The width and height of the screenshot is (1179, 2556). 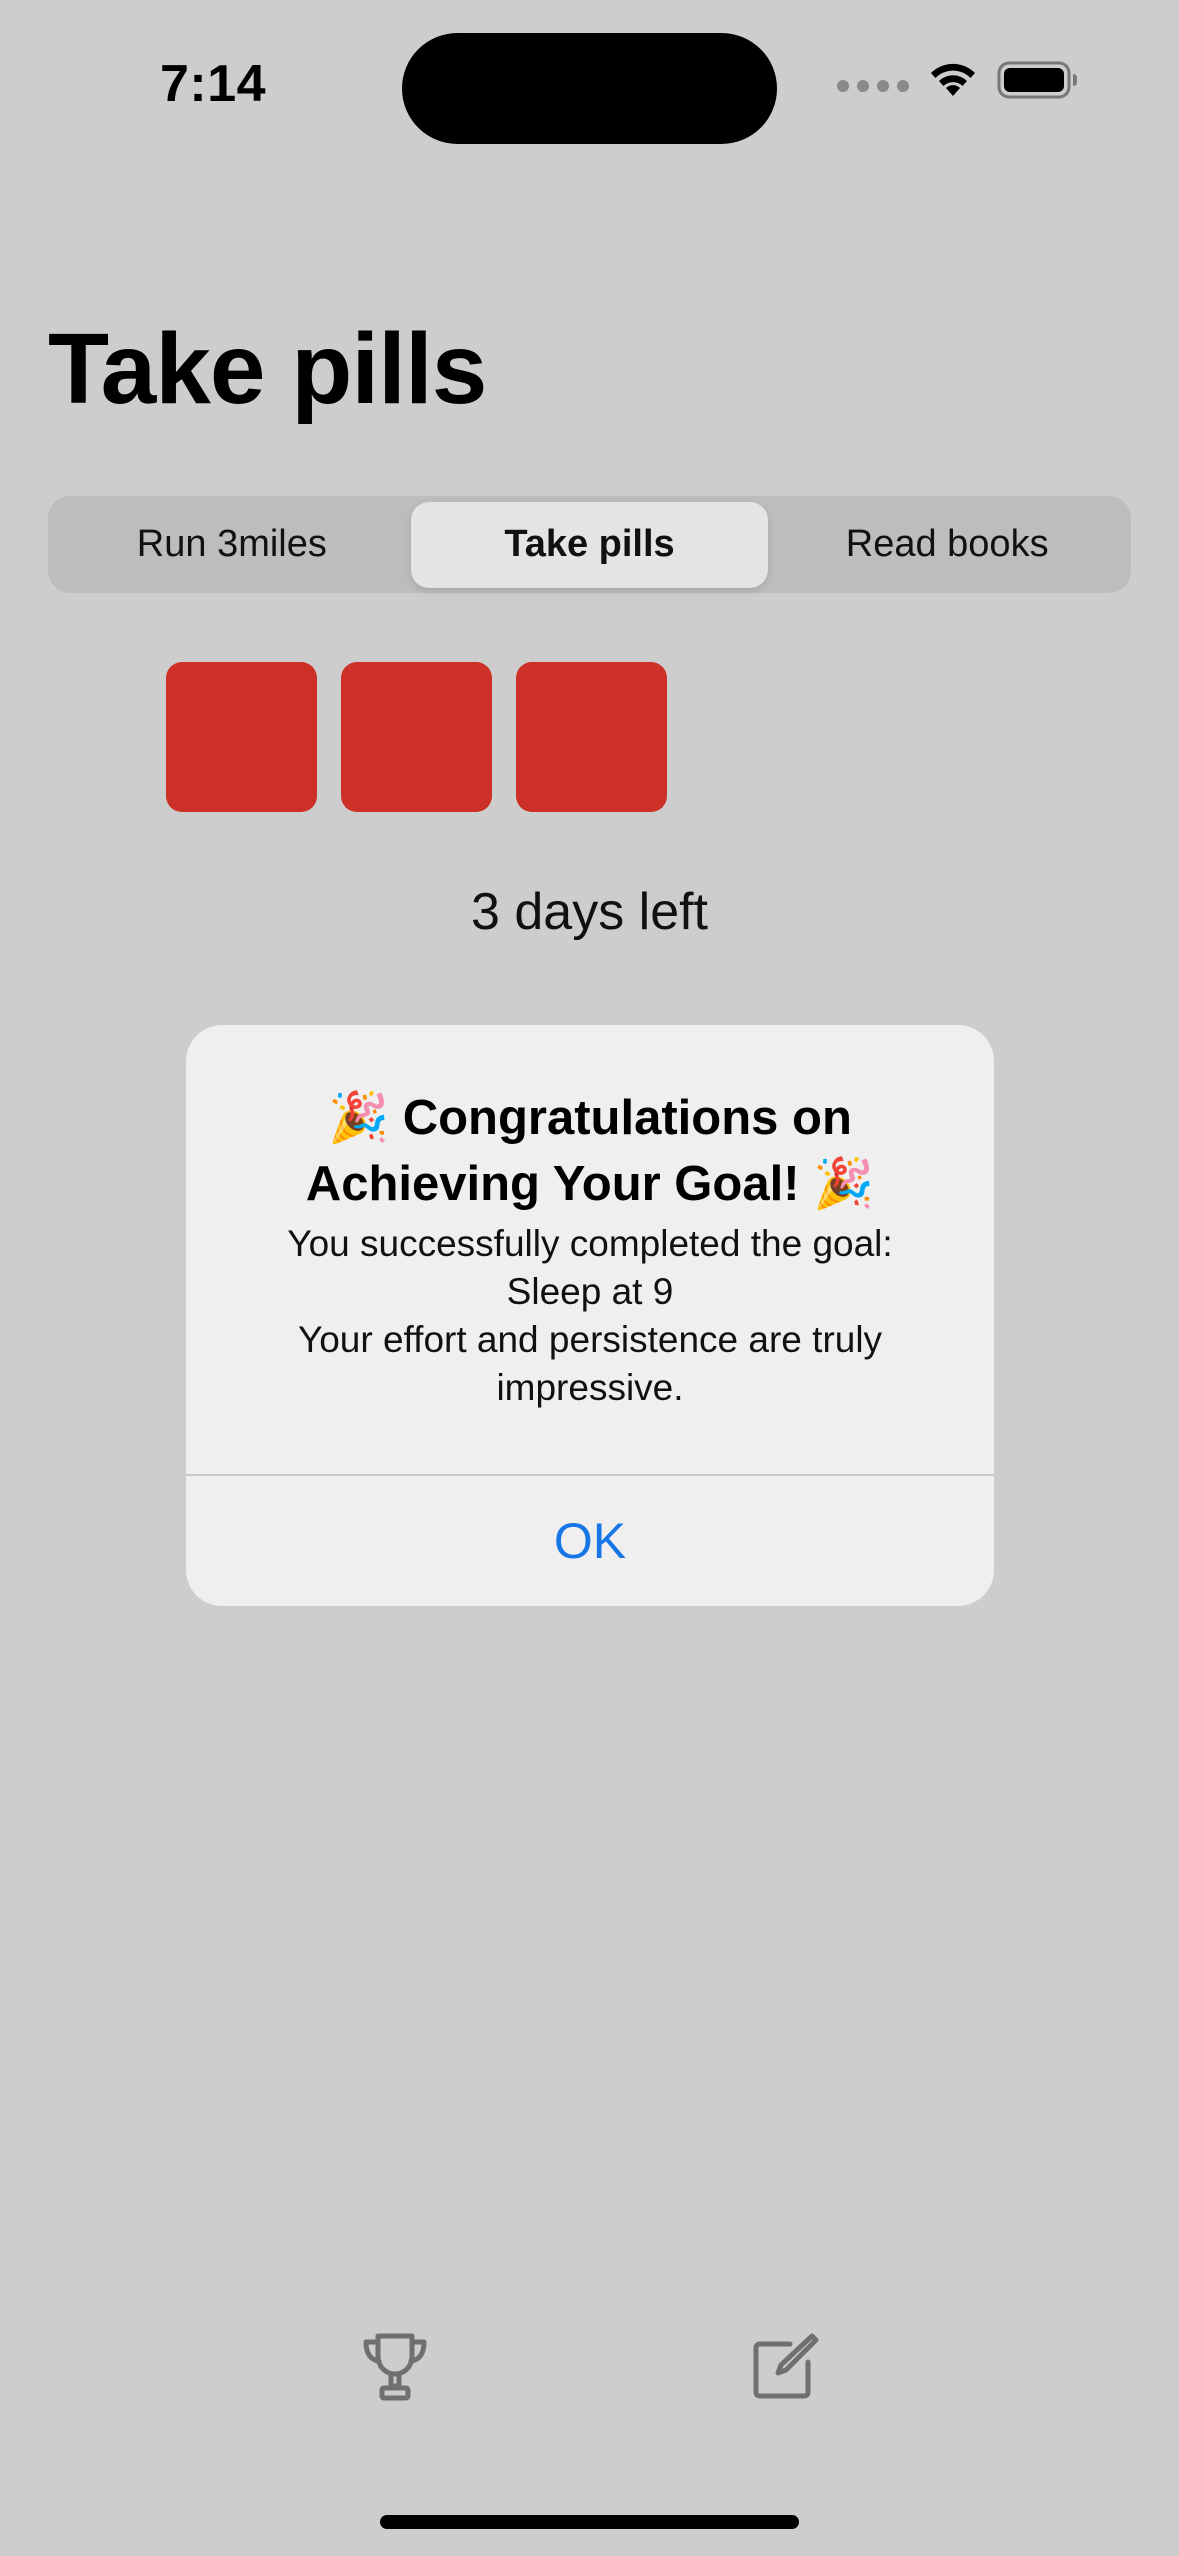 I want to click on dynamic-island, so click(x=589, y=88).